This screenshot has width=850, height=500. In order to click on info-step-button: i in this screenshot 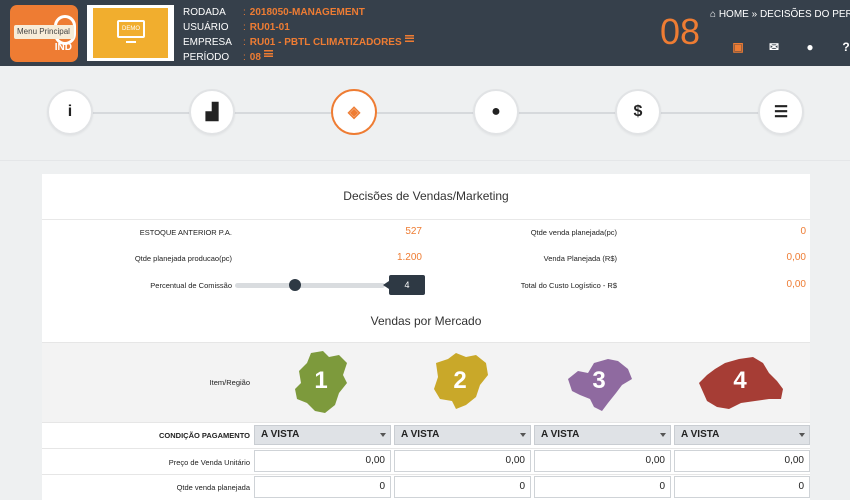, I will do `click(70, 112)`.